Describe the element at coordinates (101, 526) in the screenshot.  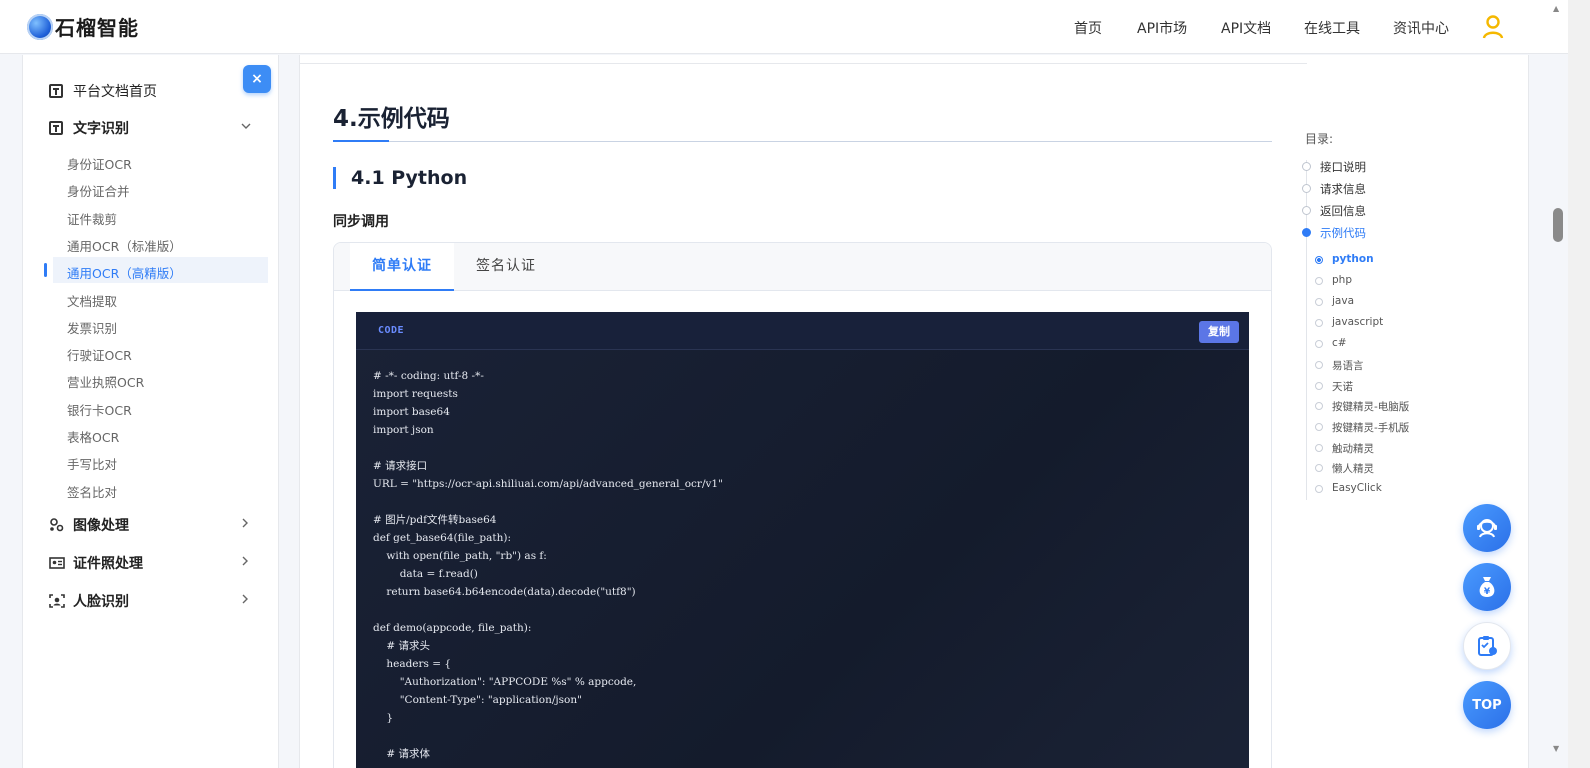
I see `sidebar-group-image-label: 图像处理` at that location.